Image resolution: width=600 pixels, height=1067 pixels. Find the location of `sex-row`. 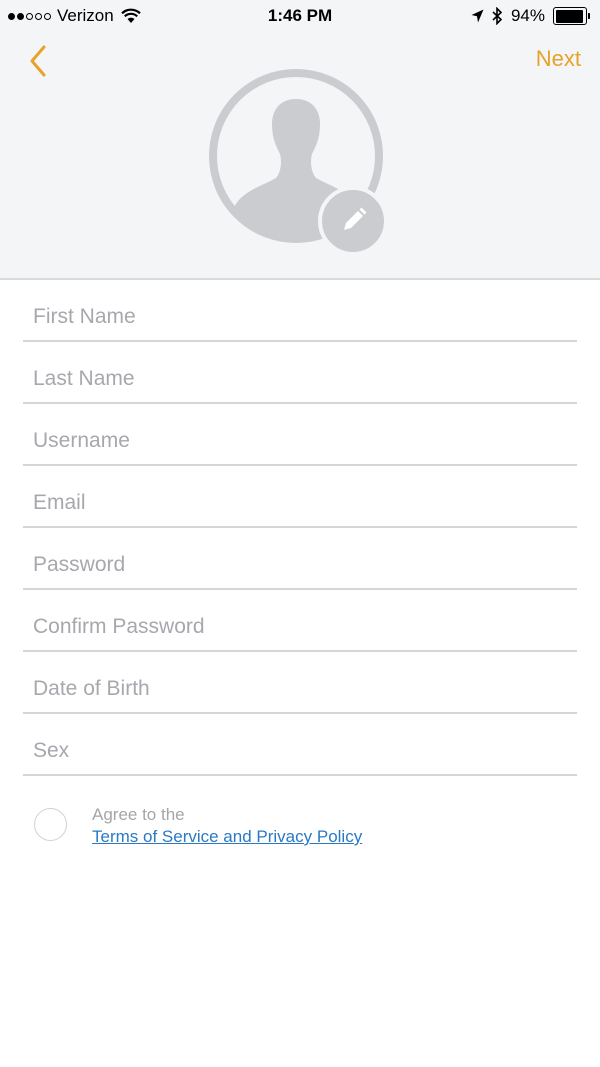

sex-row is located at coordinates (300, 747).